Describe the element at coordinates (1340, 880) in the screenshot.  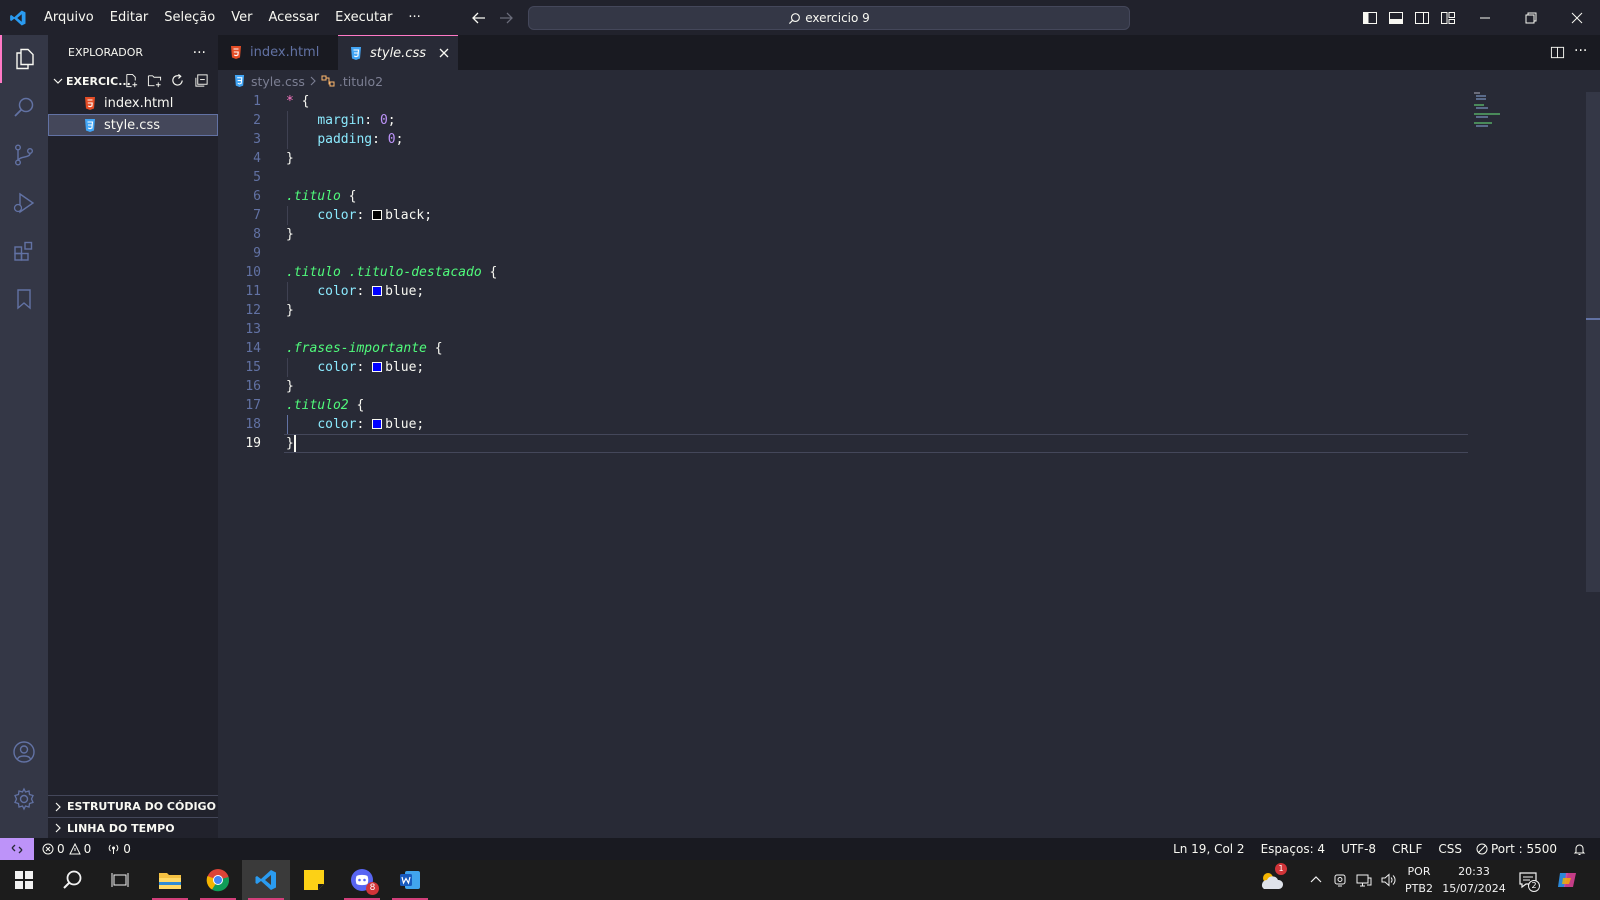
I see `meet-now-icon` at that location.